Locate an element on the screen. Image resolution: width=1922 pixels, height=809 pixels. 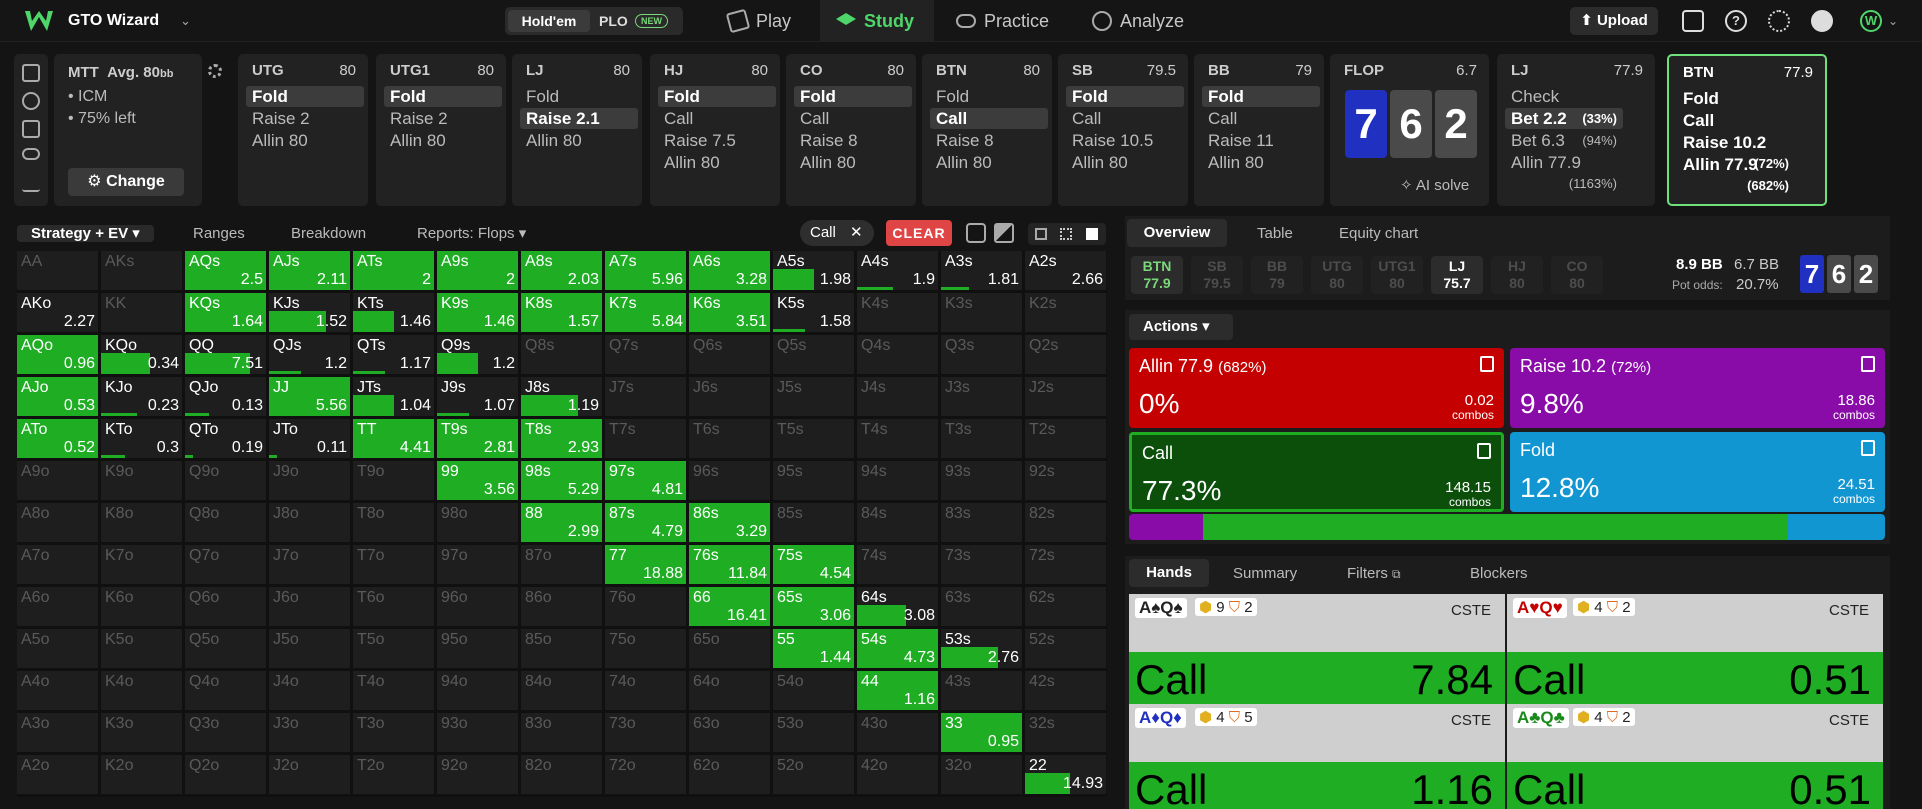
nav-analyze: Analyze is located at coordinates (1147, 21).